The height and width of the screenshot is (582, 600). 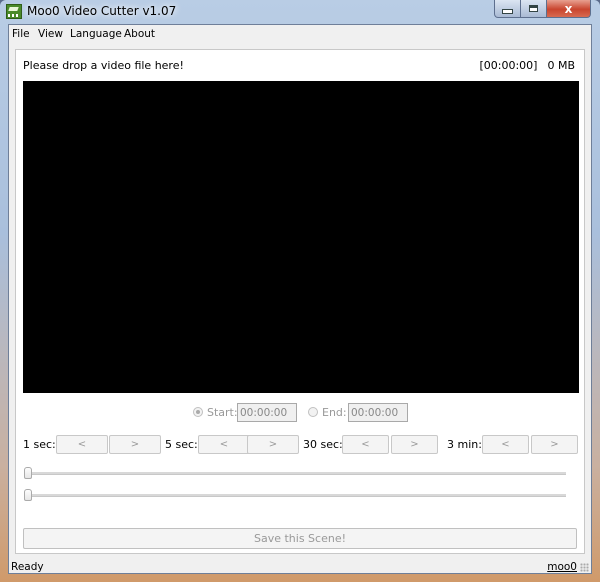 I want to click on caption-buttons: x, so click(x=542, y=9).